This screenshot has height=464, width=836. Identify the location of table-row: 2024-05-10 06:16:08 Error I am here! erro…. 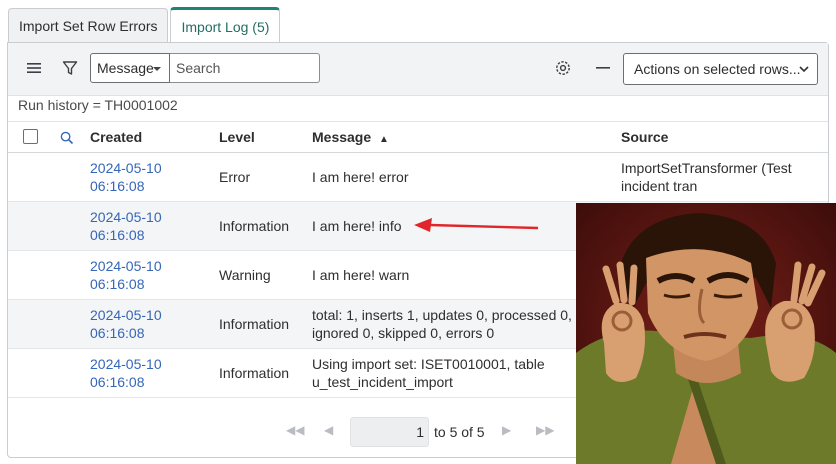
(418, 177).